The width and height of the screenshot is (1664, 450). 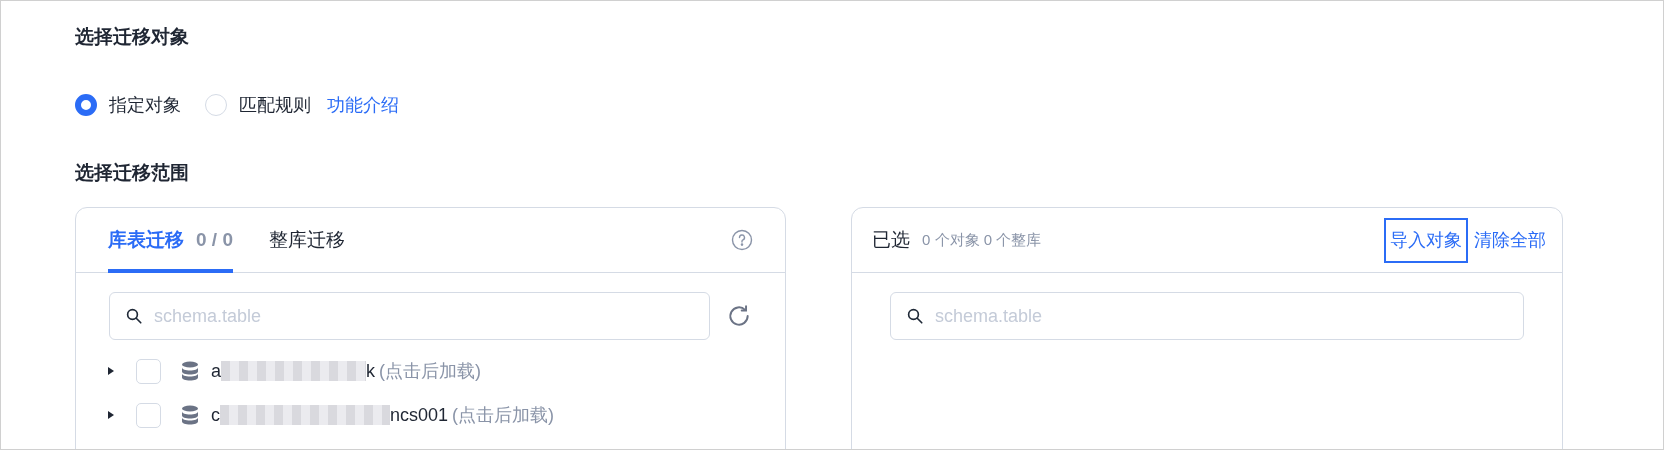 I want to click on radio-label: 指定对象, so click(x=145, y=105).